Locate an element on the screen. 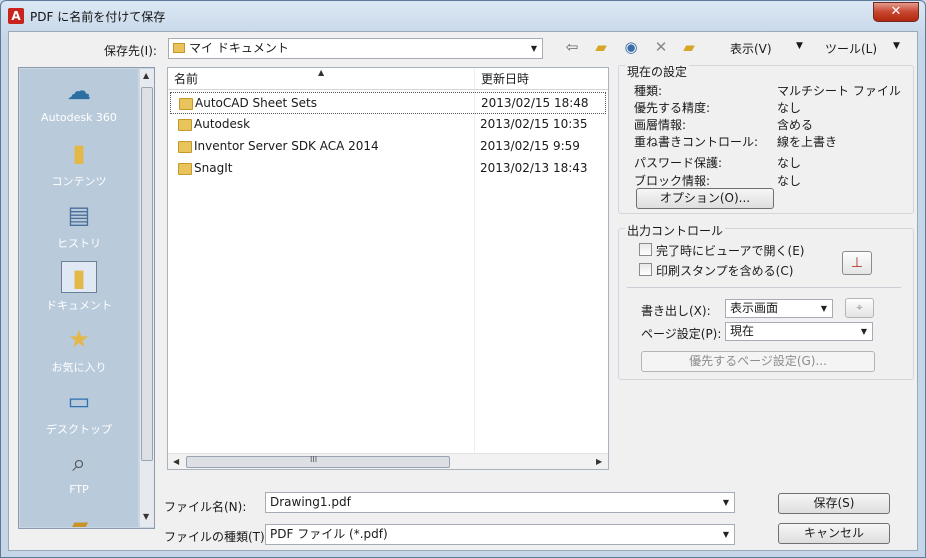  place-label: コンテンツ is located at coordinates (79, 181).